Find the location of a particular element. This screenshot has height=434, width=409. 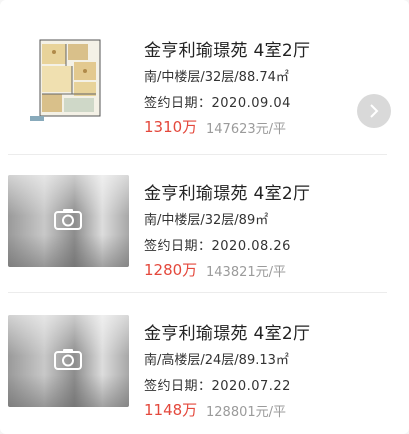

floor-plan-image is located at coordinates (65, 80).